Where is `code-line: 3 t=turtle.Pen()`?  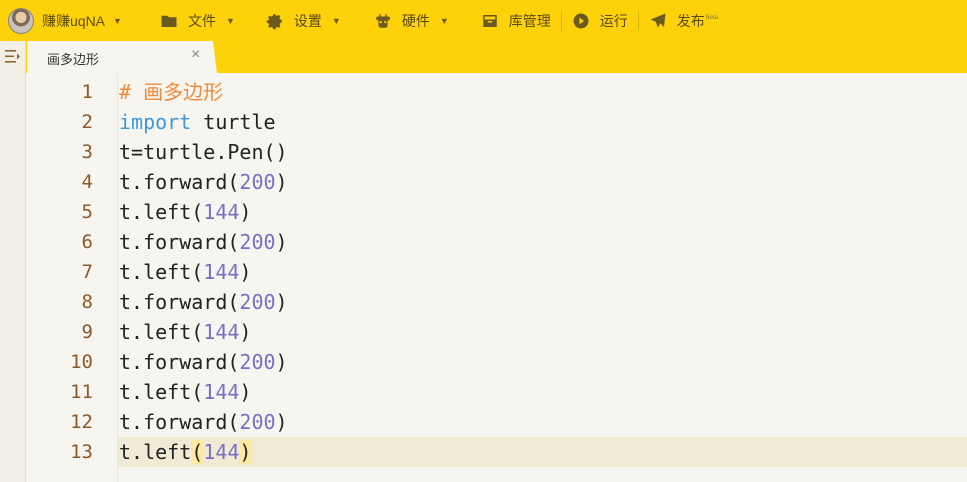
code-line: 3 t=turtle.Pen() is located at coordinates (497, 152).